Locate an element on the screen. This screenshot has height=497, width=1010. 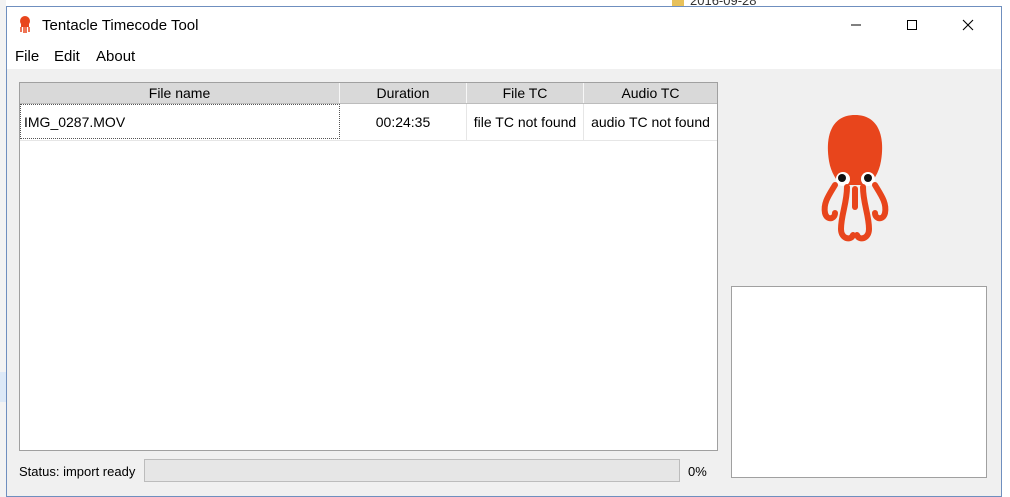
close-button is located at coordinates (968, 25).